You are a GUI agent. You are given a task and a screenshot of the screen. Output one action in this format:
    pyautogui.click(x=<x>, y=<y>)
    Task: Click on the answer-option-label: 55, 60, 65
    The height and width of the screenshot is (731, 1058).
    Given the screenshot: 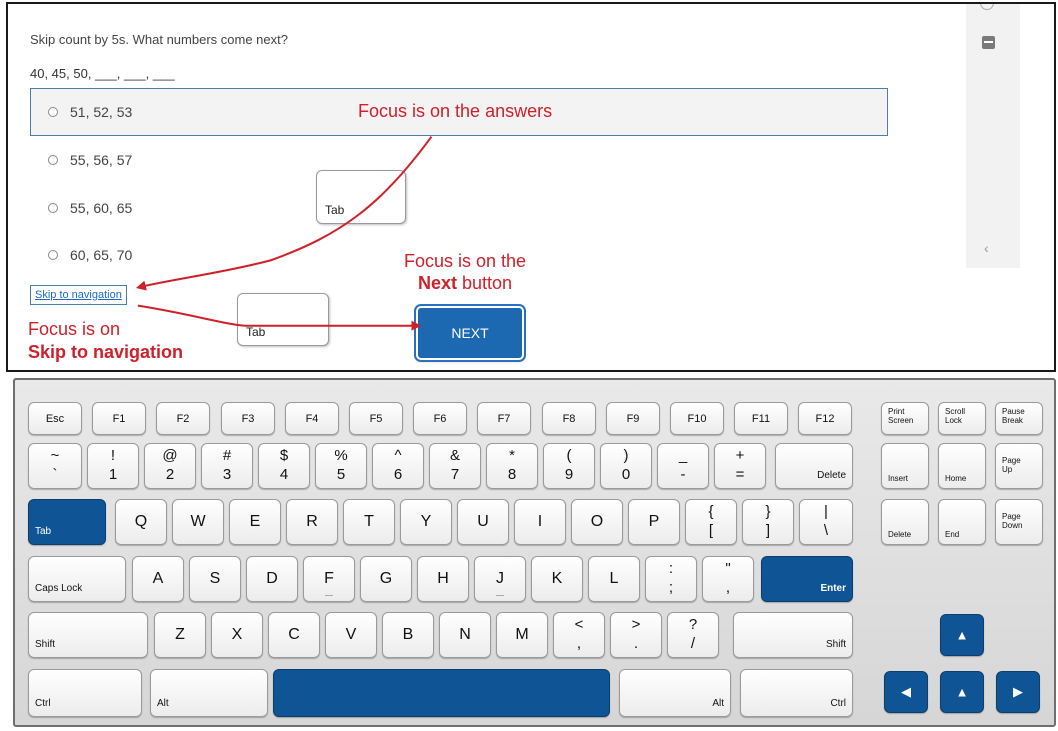 What is the action you would take?
    pyautogui.click(x=101, y=208)
    